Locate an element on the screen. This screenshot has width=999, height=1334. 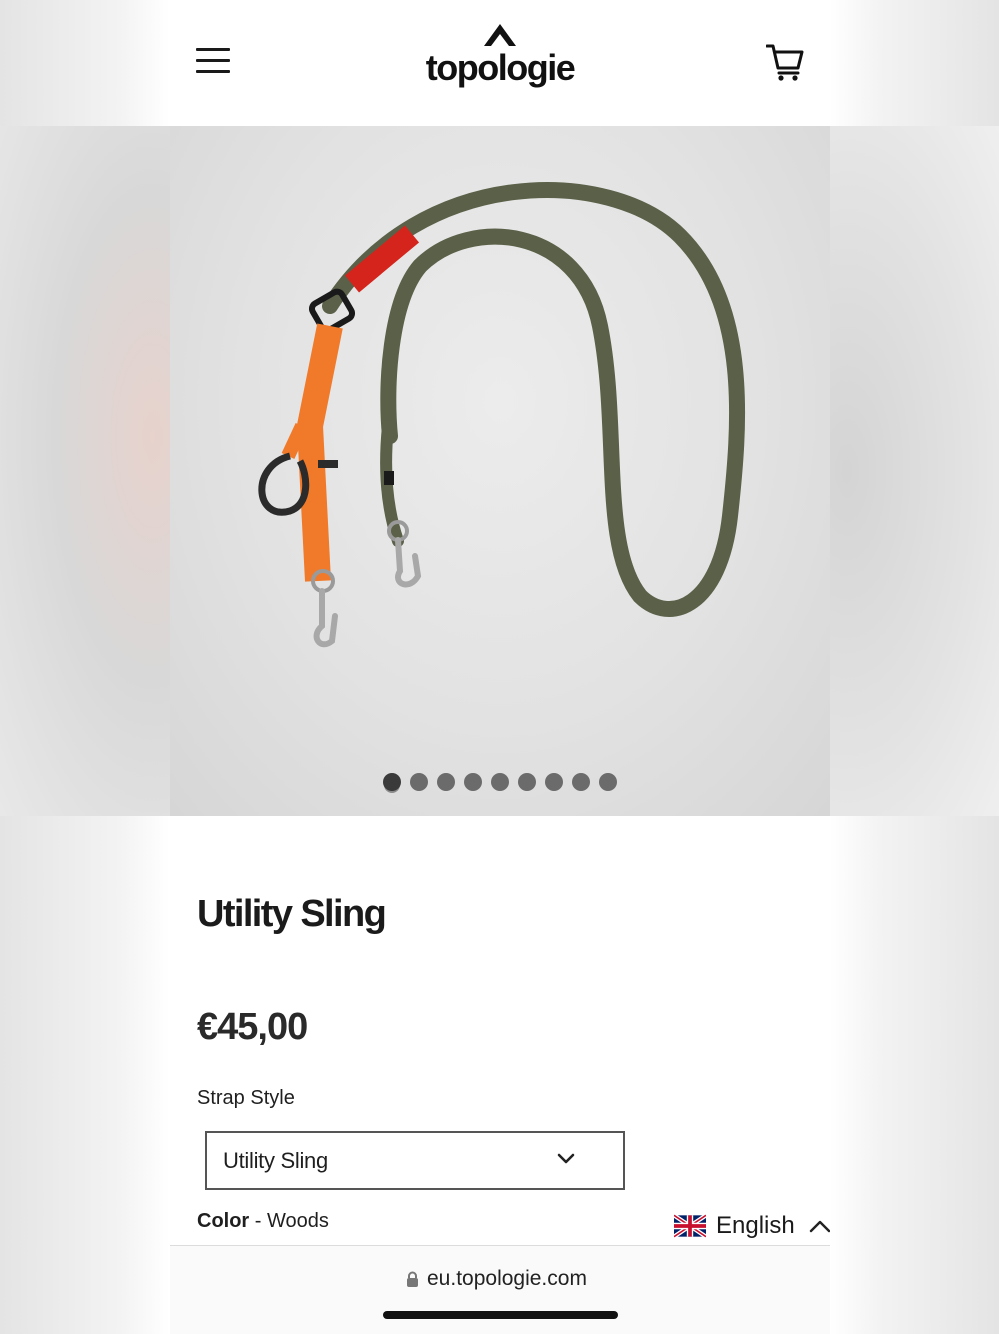
browser-address-bar: eu.topologie.com is located at coordinates (500, 1289).